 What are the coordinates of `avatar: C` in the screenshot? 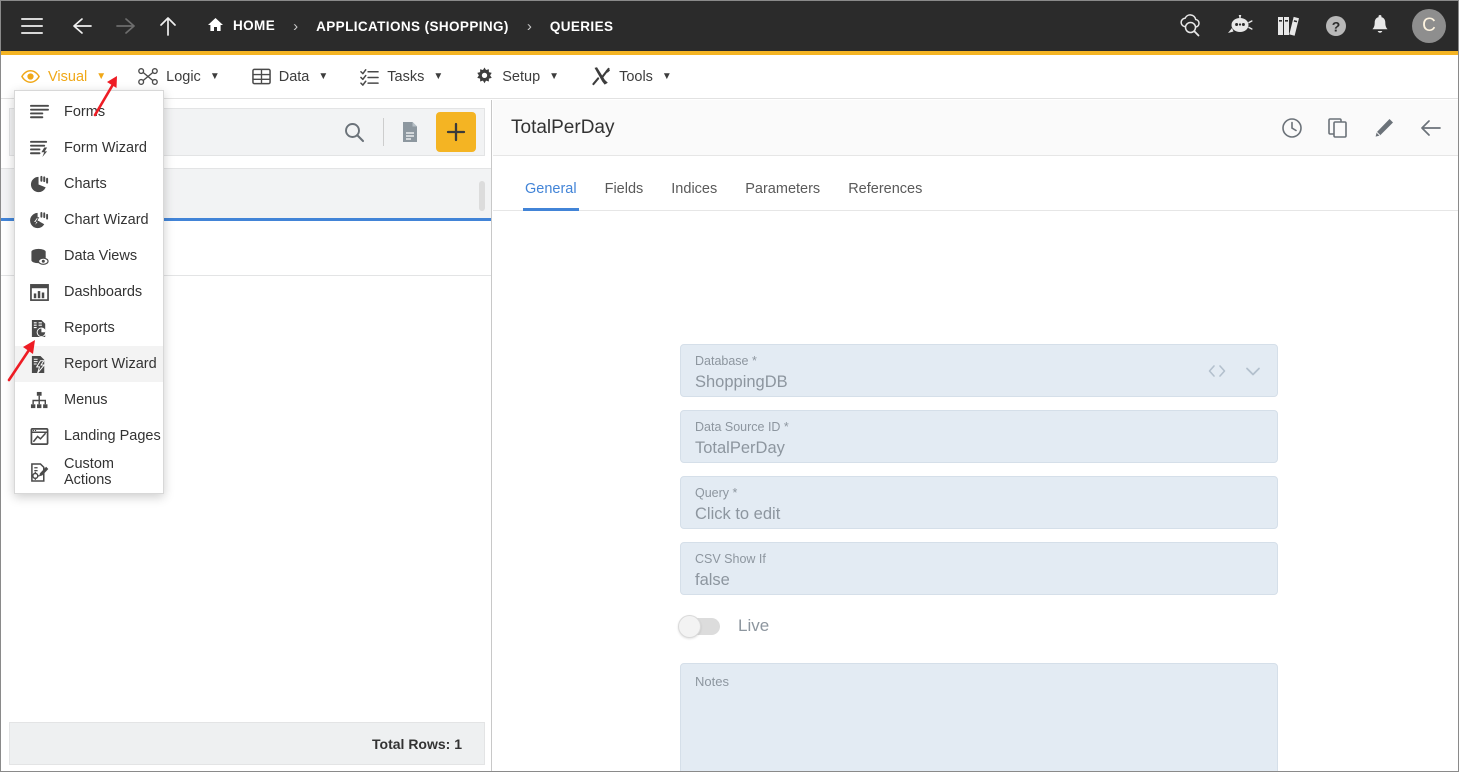 It's located at (1429, 26).